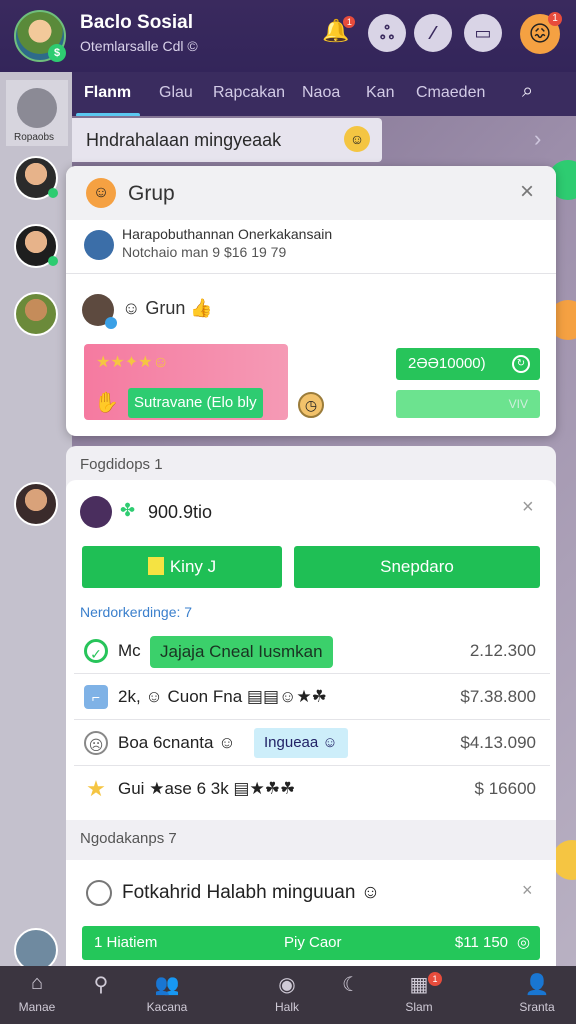  Describe the element at coordinates (139, 46) in the screenshot. I see `app-subtitle: Otemlarsalle Cdl ©` at that location.